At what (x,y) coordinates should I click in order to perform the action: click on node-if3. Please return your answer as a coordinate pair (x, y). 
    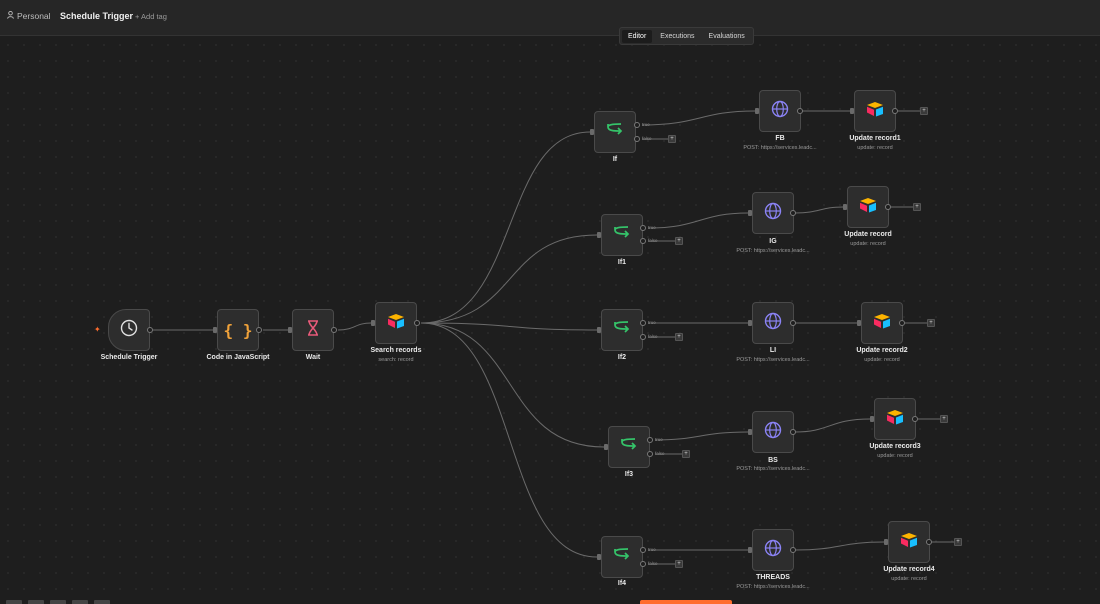
    Looking at the image, I should click on (629, 447).